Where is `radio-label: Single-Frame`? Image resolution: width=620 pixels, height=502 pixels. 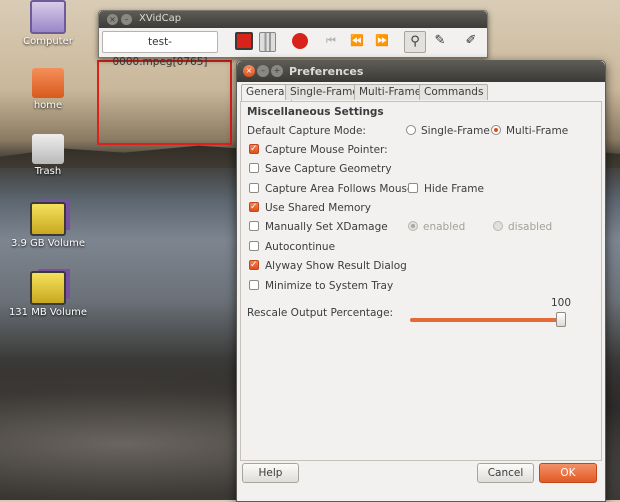
radio-label: Single-Frame is located at coordinates (455, 131).